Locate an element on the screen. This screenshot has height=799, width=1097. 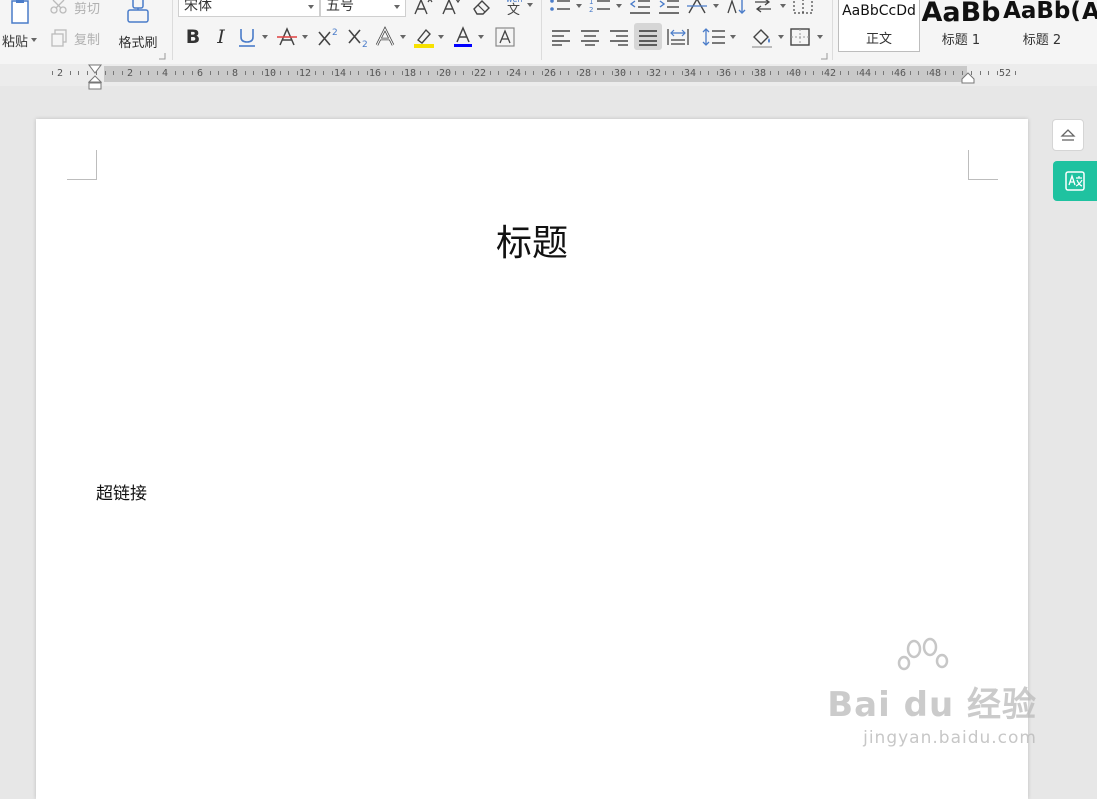
eraser-icon is located at coordinates (481, 7).